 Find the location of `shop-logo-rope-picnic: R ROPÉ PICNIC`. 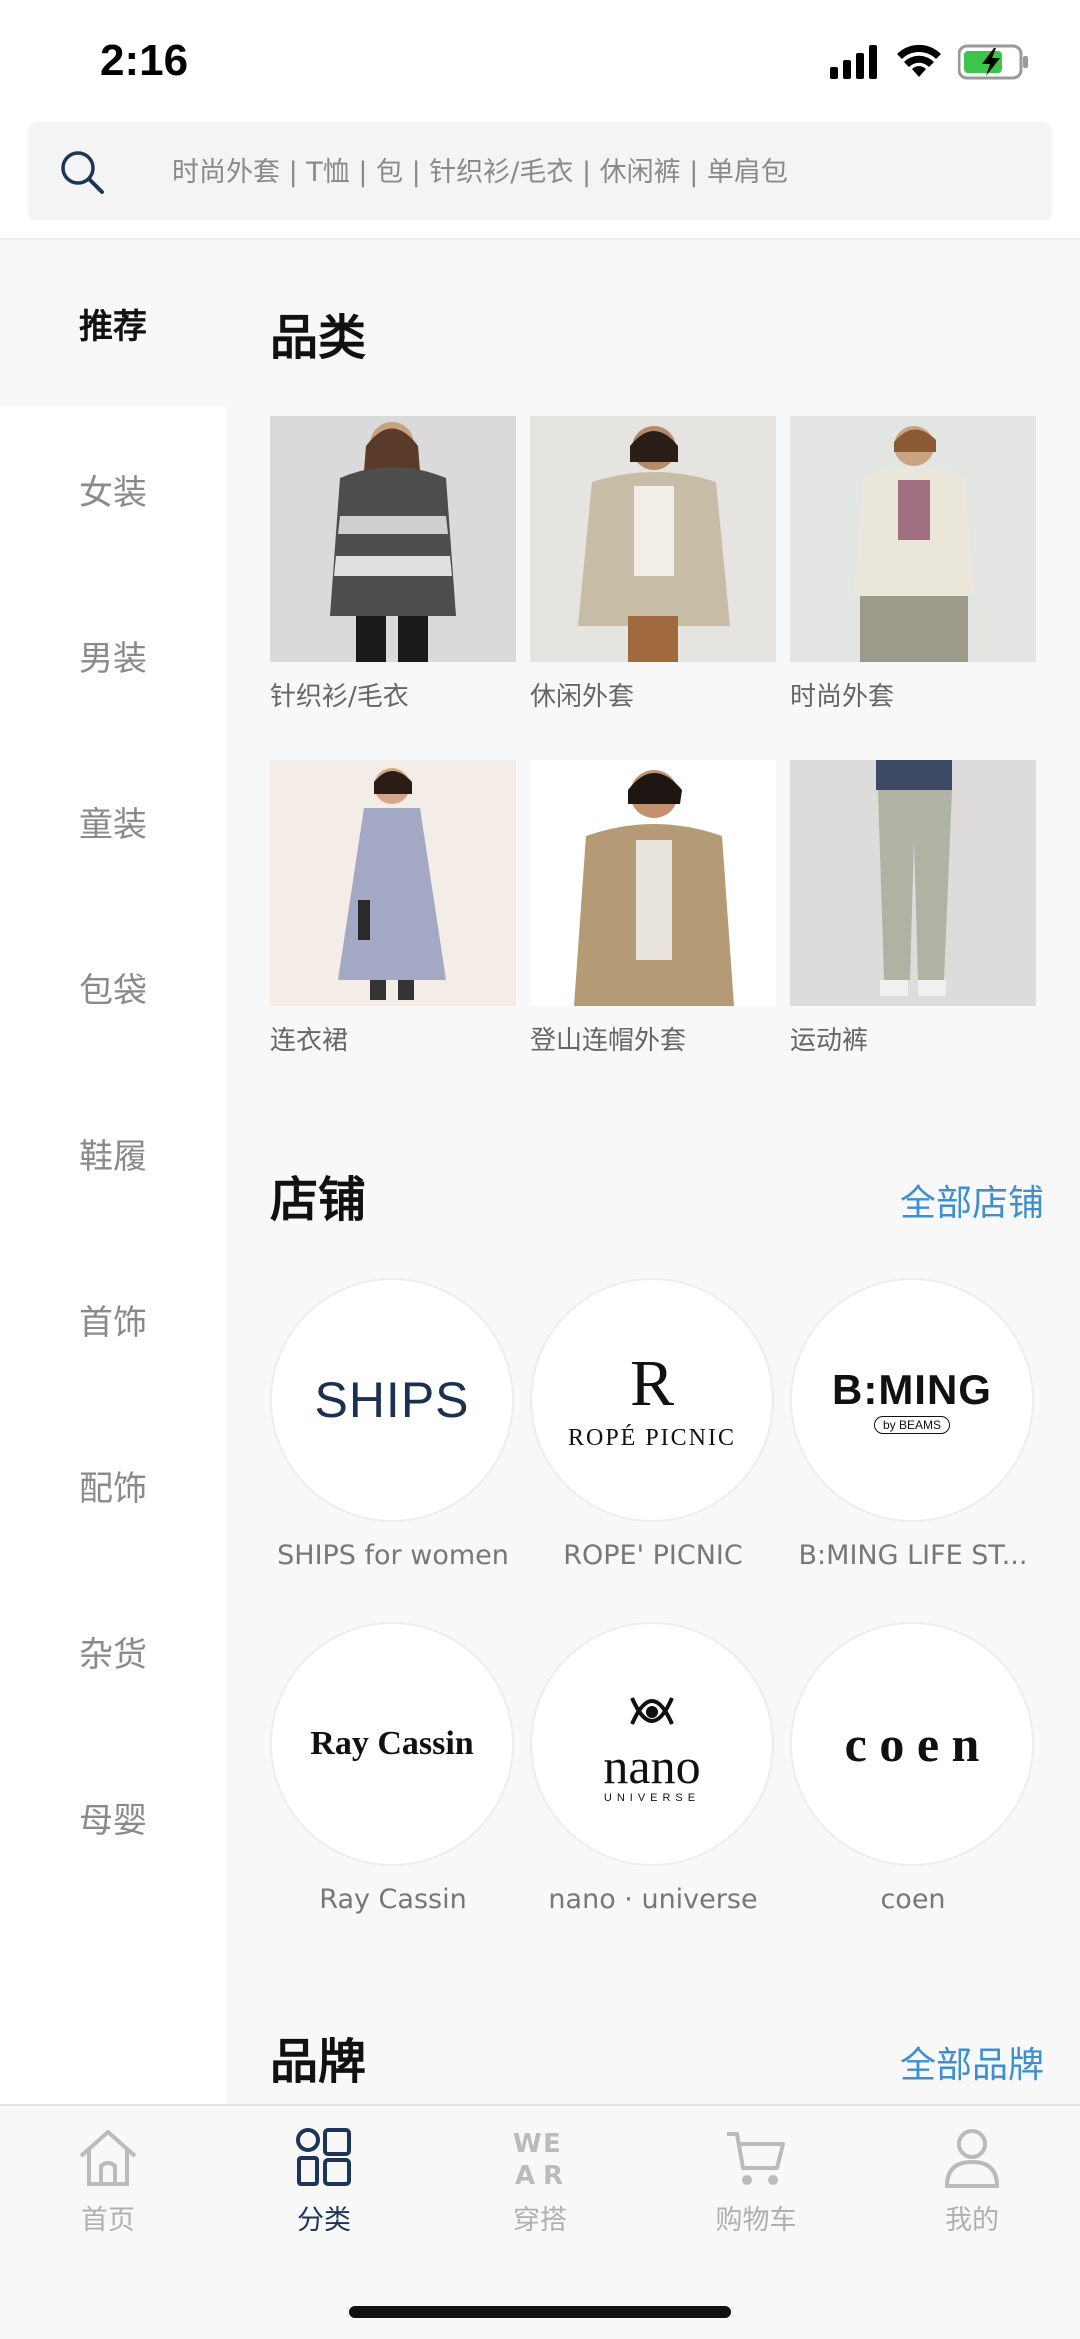

shop-logo-rope-picnic: R ROPÉ PICNIC is located at coordinates (652, 1400).